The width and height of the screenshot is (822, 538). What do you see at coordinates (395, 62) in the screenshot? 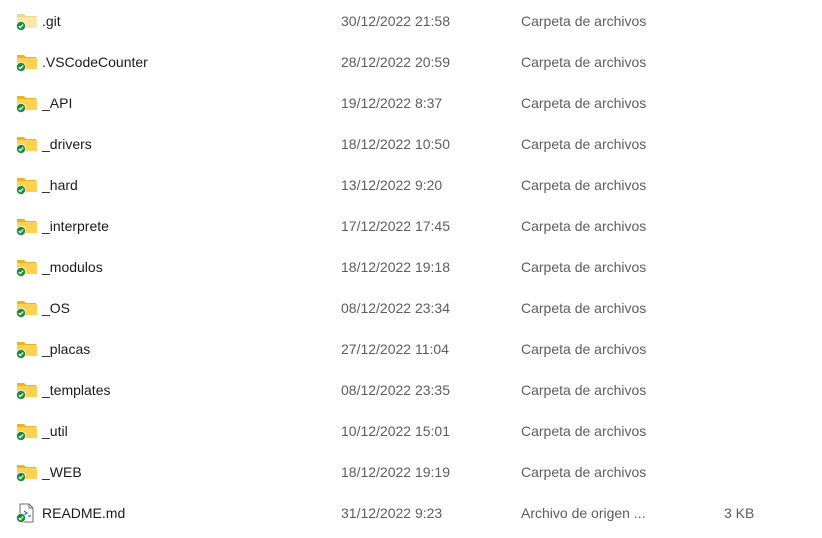
I see `file-modified-date: 28/12/2022 20:59` at bounding box center [395, 62].